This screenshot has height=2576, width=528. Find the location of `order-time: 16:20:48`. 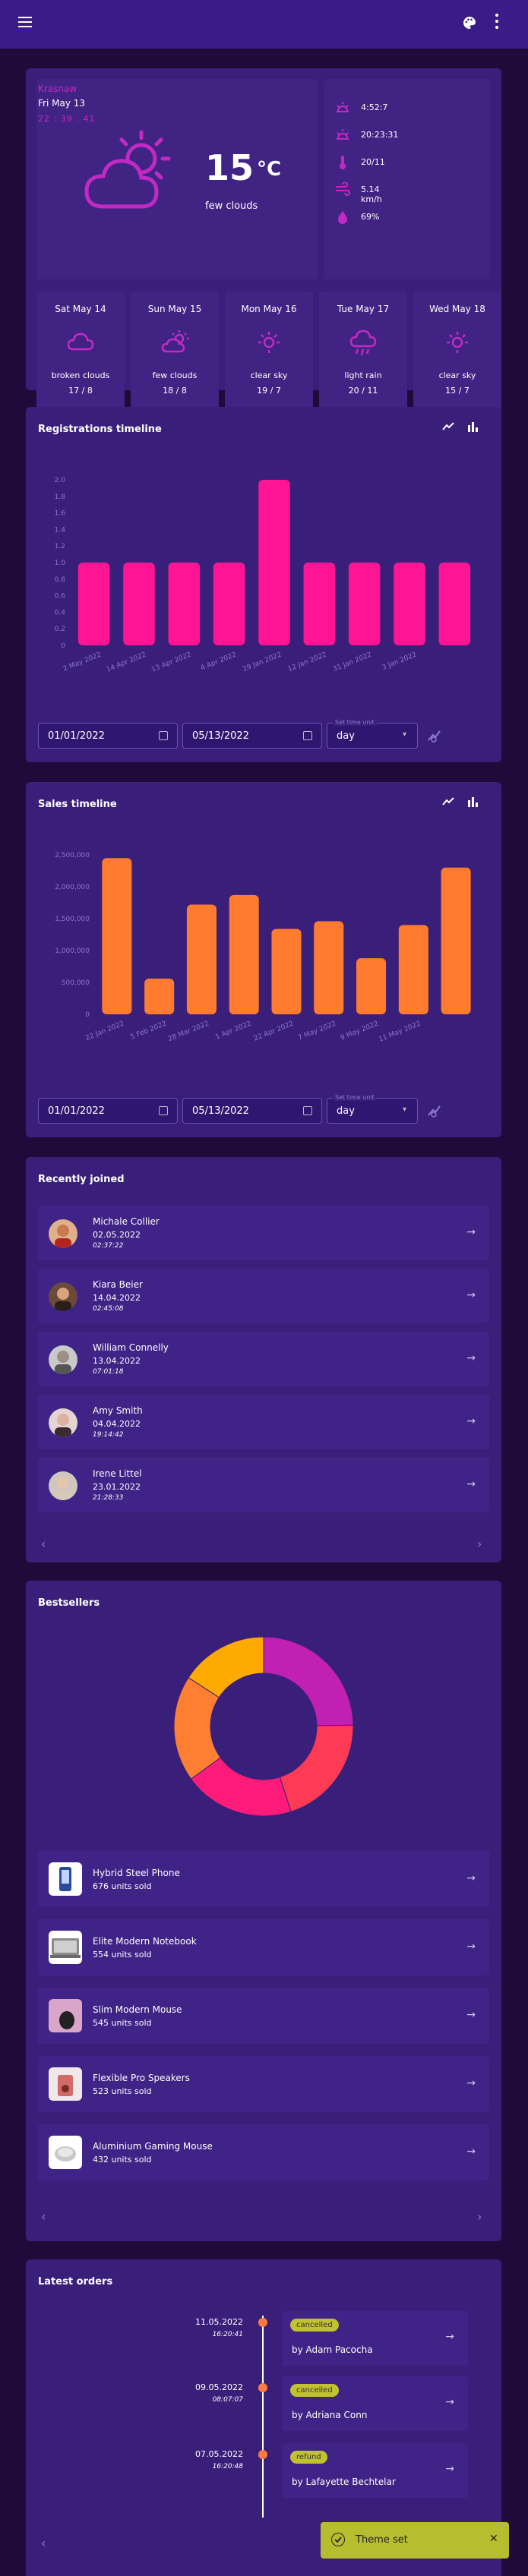

order-time: 16:20:48 is located at coordinates (227, 2466).